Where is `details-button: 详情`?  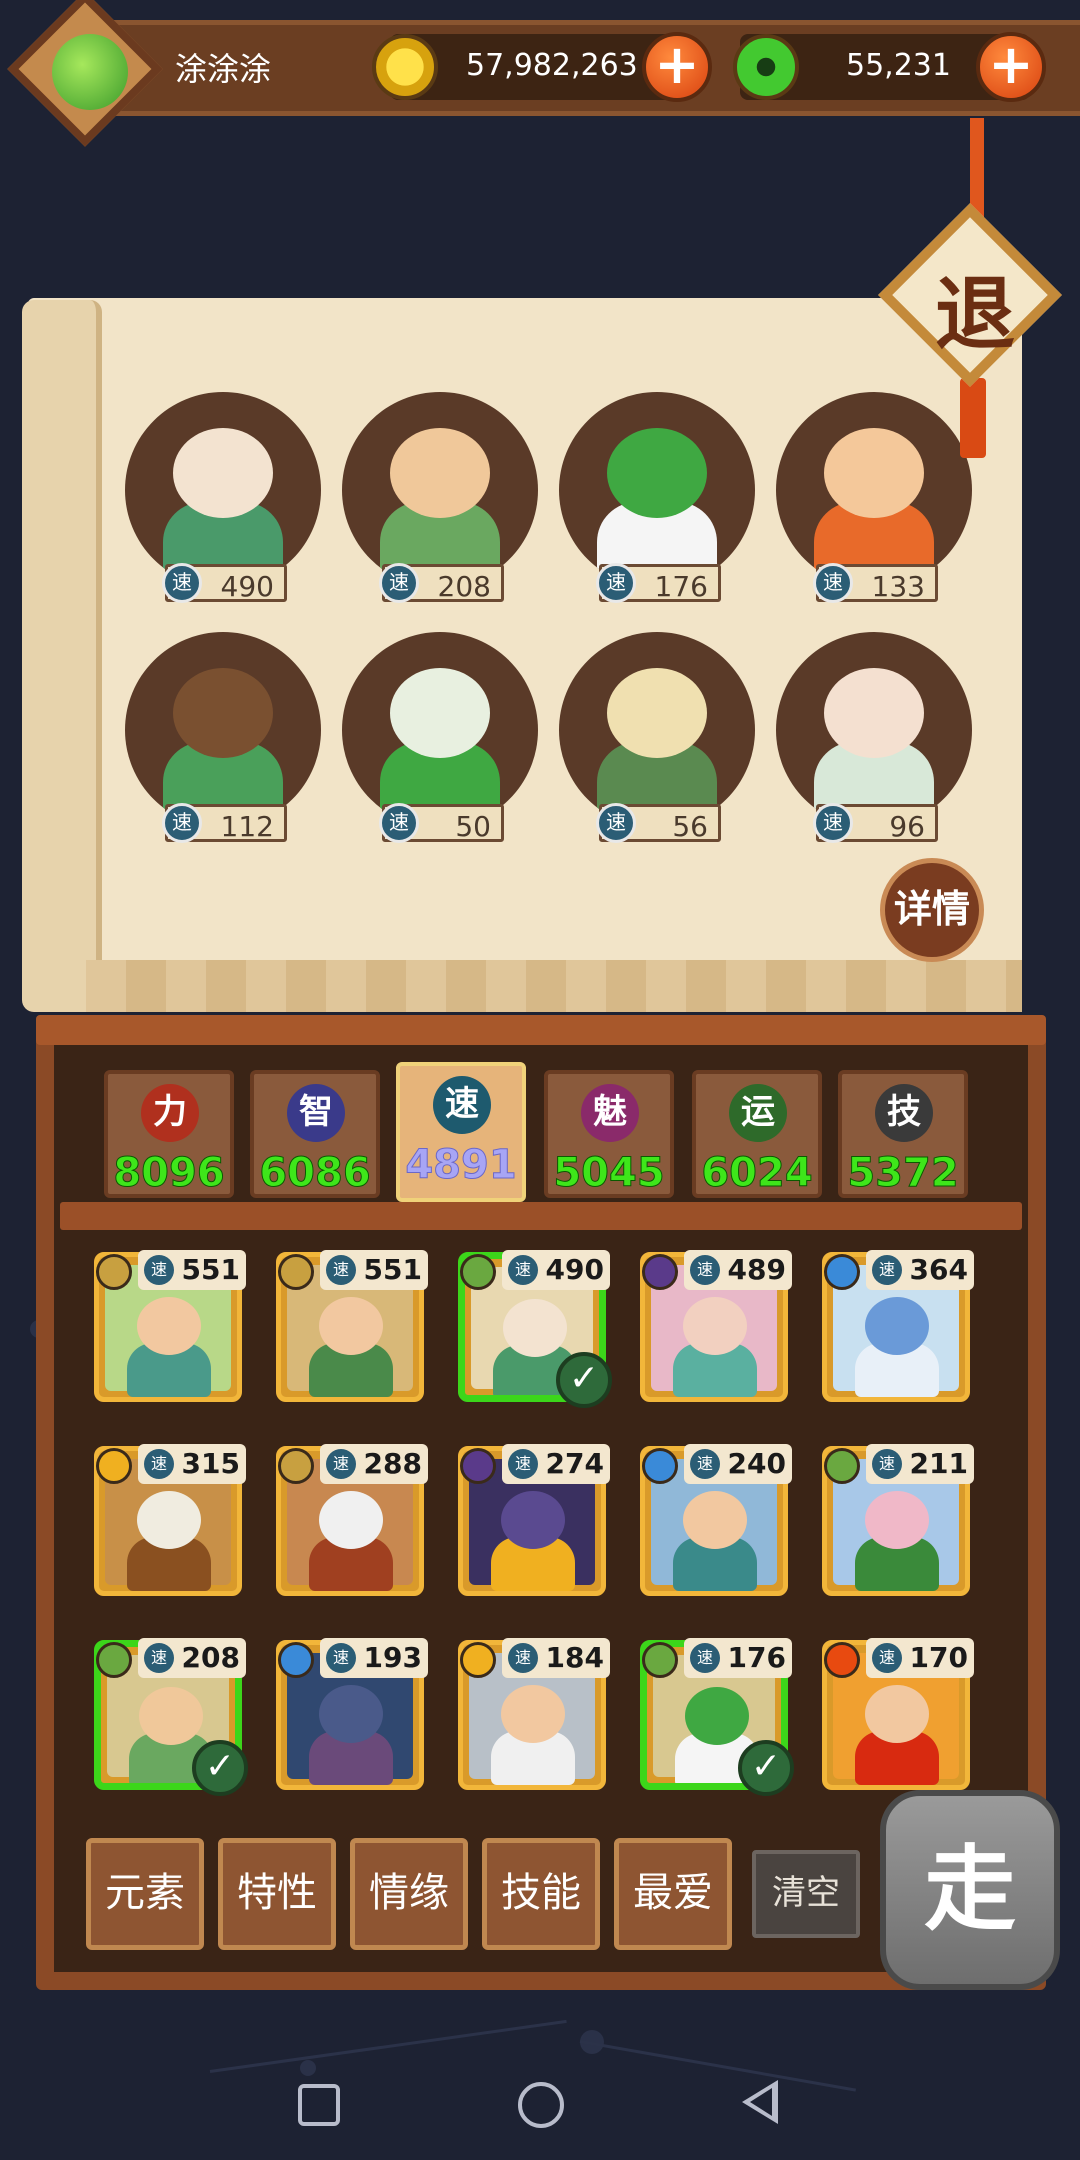
details-button: 详情 is located at coordinates (932, 910).